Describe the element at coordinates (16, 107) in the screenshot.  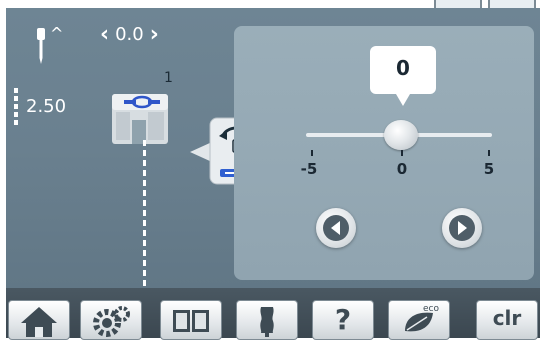
I see `stitch-length-marker` at that location.